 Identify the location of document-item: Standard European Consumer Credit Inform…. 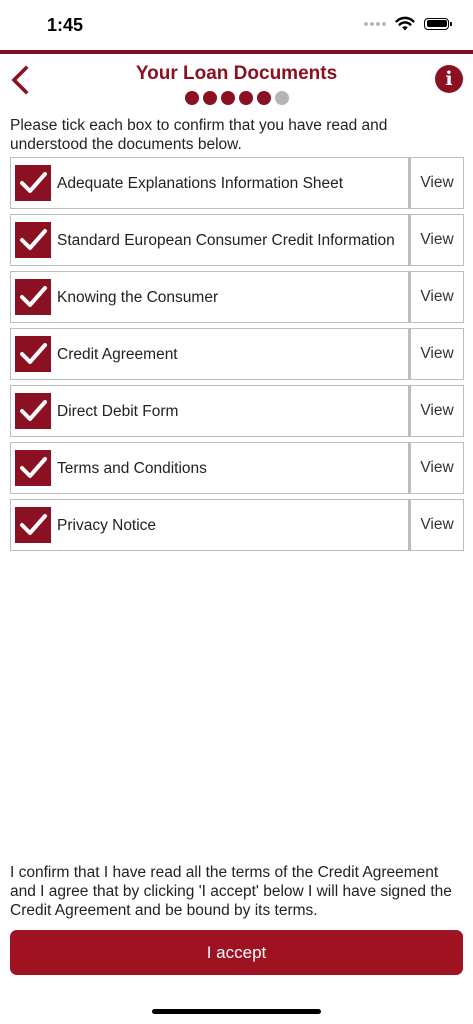
(209, 240).